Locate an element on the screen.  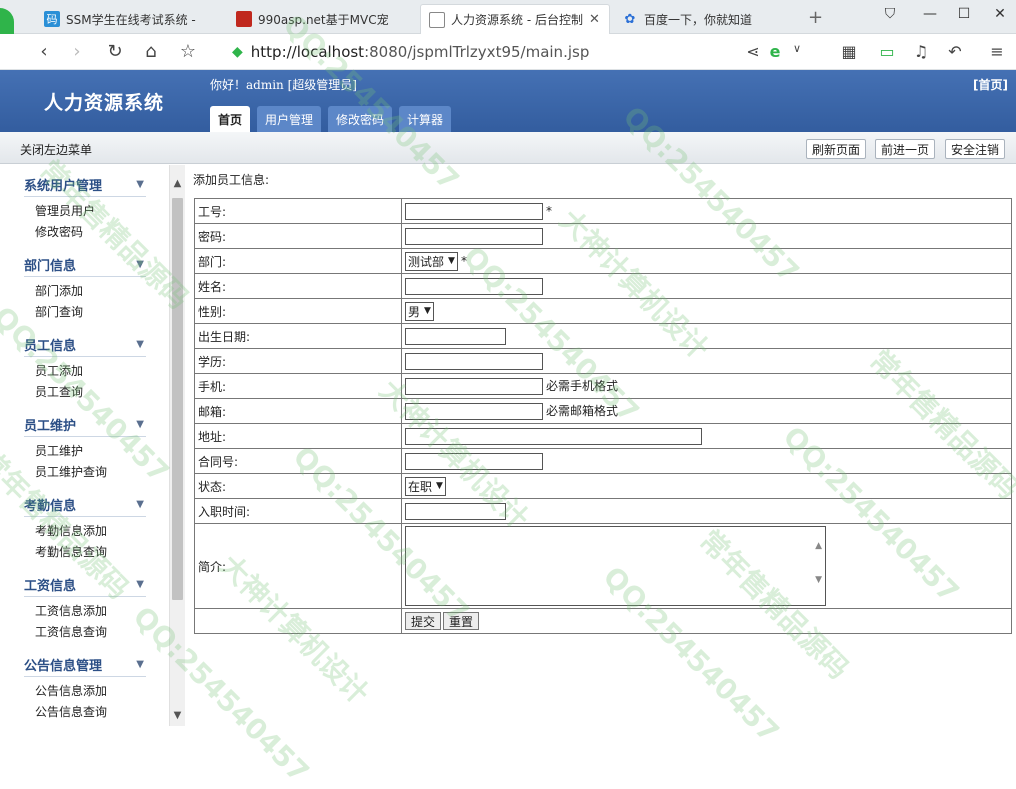
close-window-icon: ✕ is located at coordinates (1000, 14).